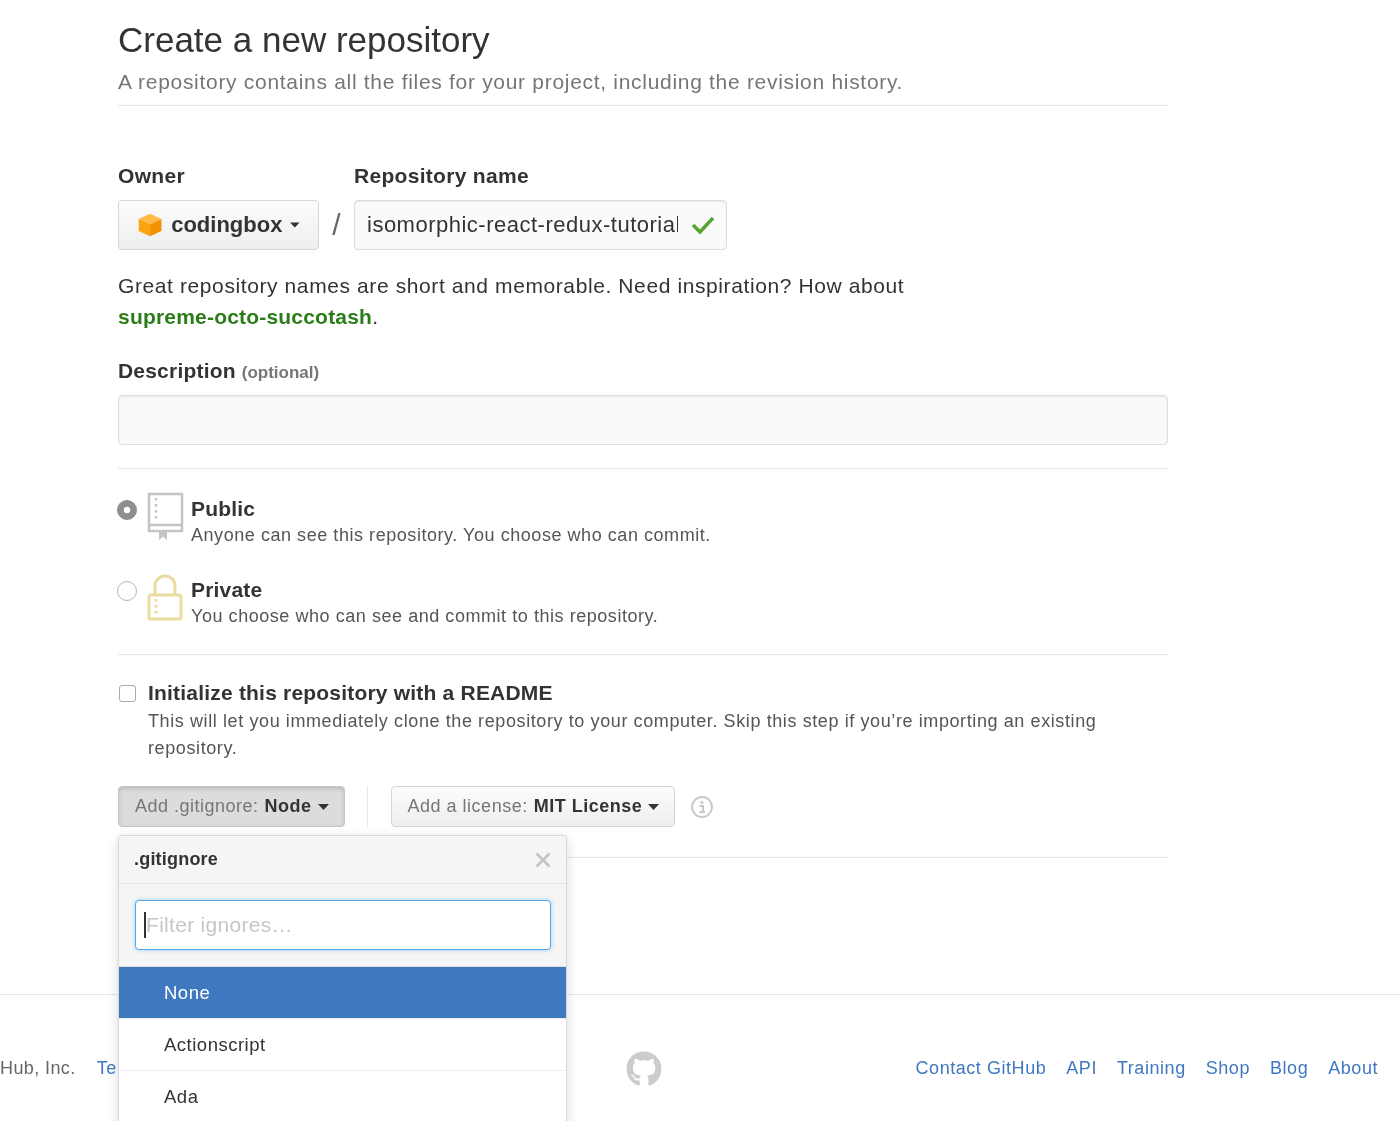  Describe the element at coordinates (145, 925) in the screenshot. I see `text-cursor-icon` at that location.